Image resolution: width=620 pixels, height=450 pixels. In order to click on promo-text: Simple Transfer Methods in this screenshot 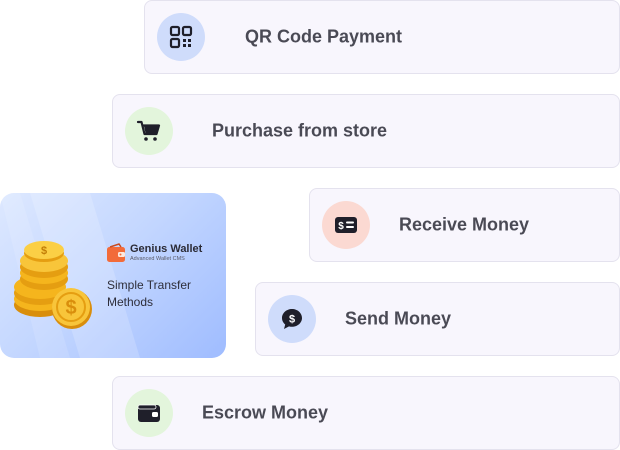, I will do `click(149, 293)`.